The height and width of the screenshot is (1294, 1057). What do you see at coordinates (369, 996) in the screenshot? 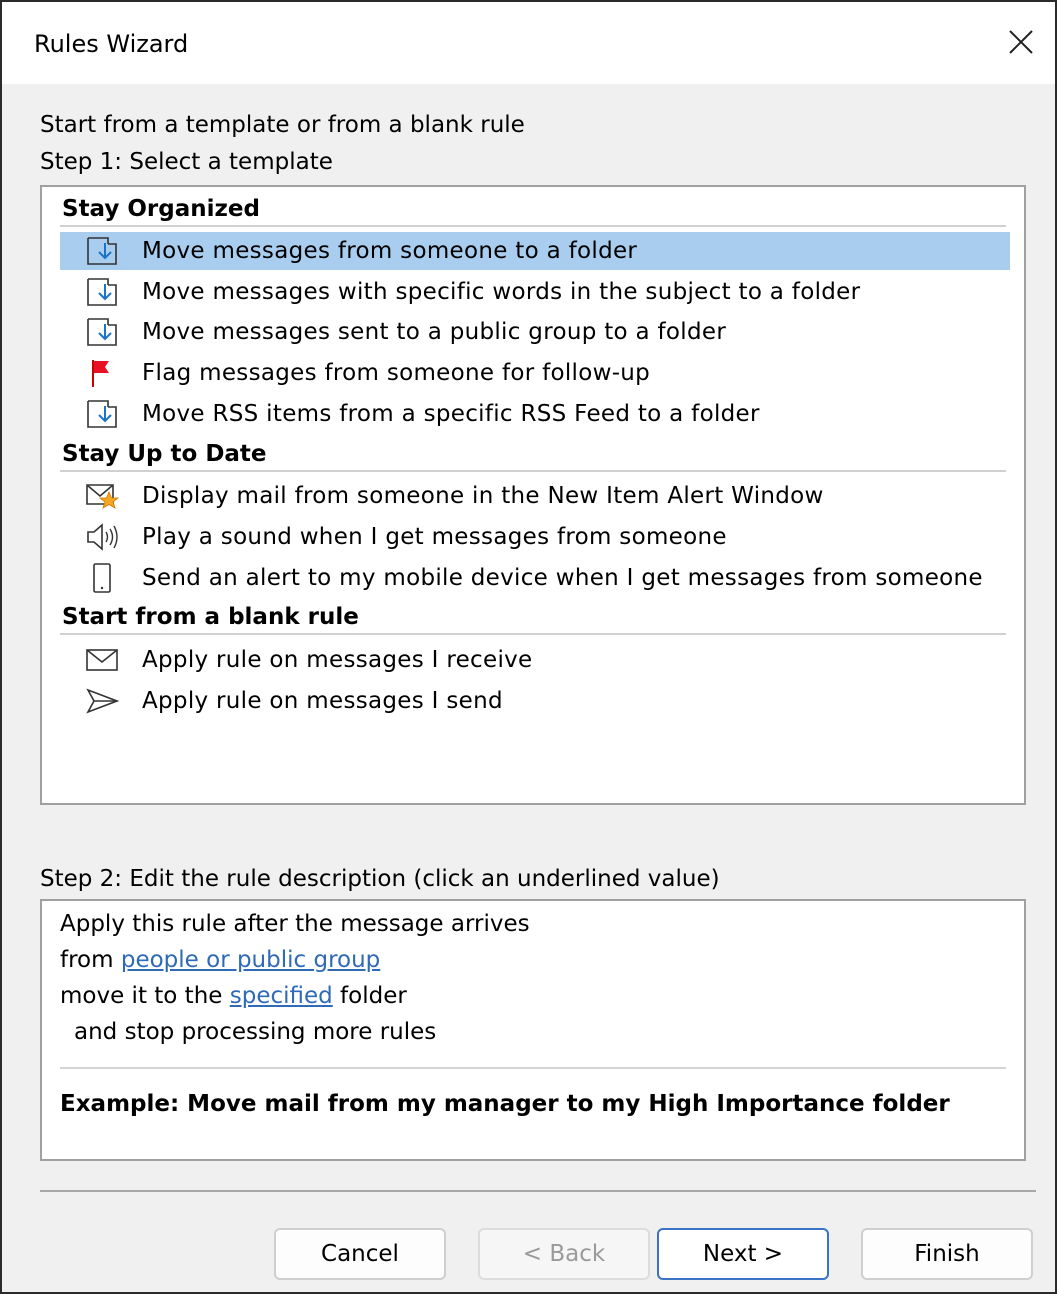
I see `description-text: folder` at bounding box center [369, 996].